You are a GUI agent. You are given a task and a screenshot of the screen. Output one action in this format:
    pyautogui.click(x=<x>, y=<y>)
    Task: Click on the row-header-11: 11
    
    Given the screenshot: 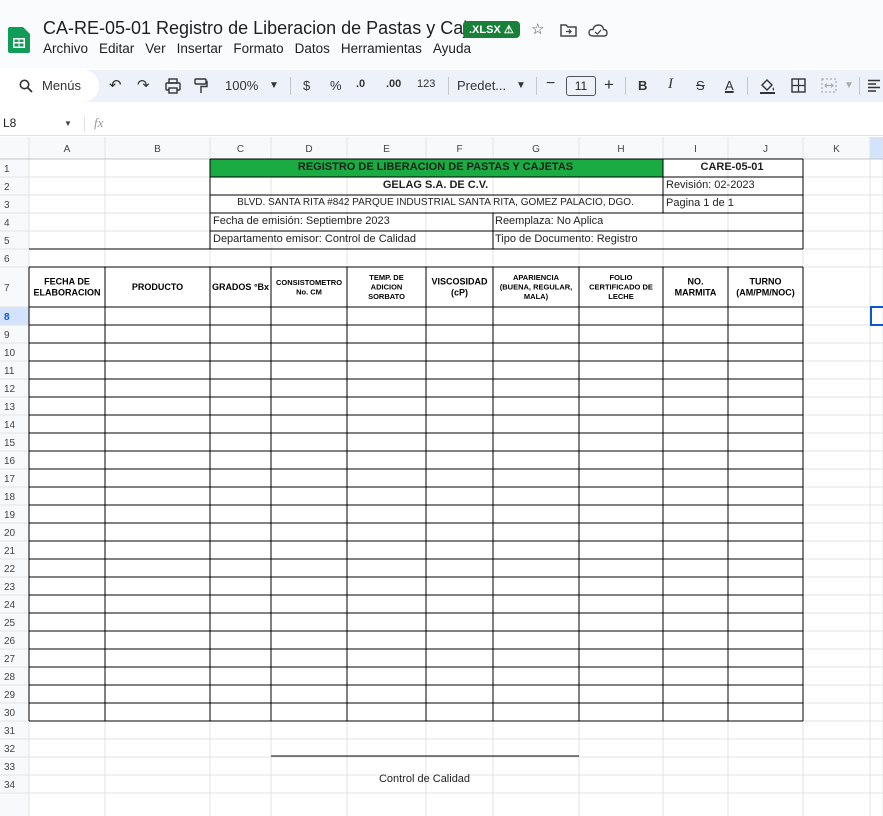 What is the action you would take?
    pyautogui.click(x=9, y=371)
    